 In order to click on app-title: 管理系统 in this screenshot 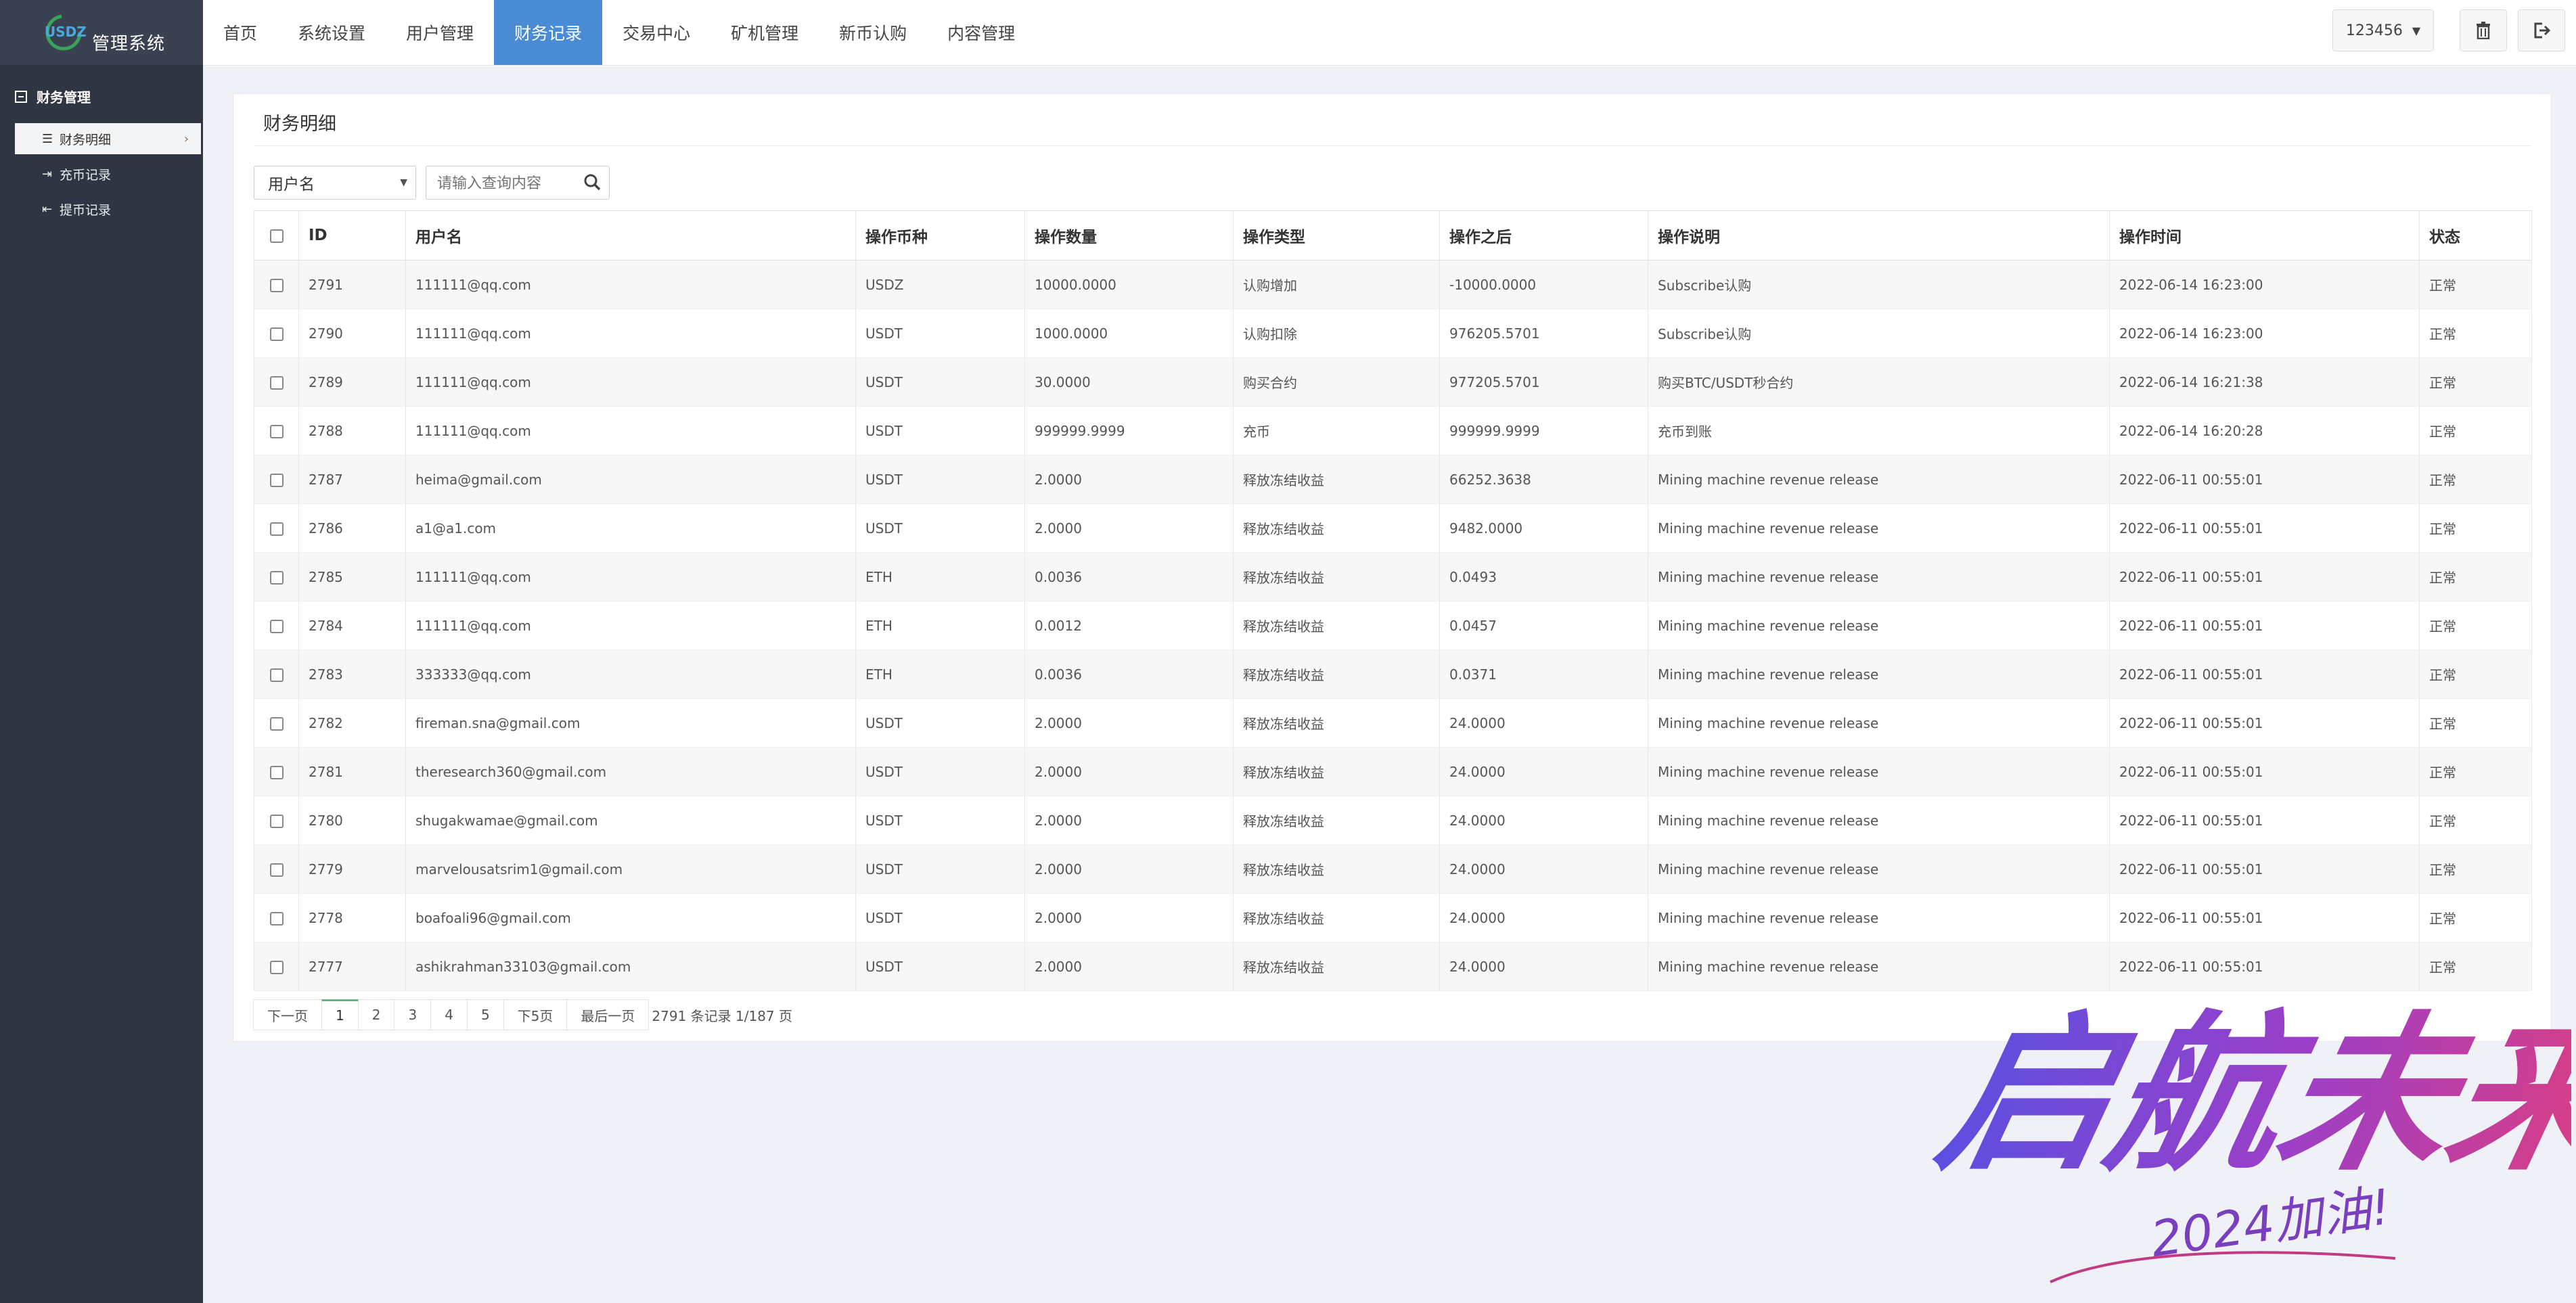, I will do `click(129, 44)`.